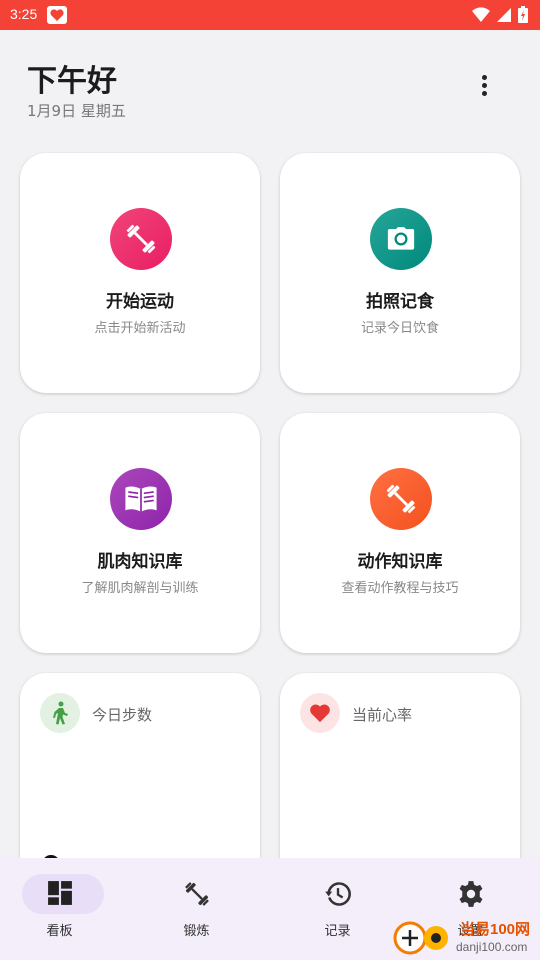 Image resolution: width=540 pixels, height=960 pixels. I want to click on card-title: 动作知识库, so click(400, 562).